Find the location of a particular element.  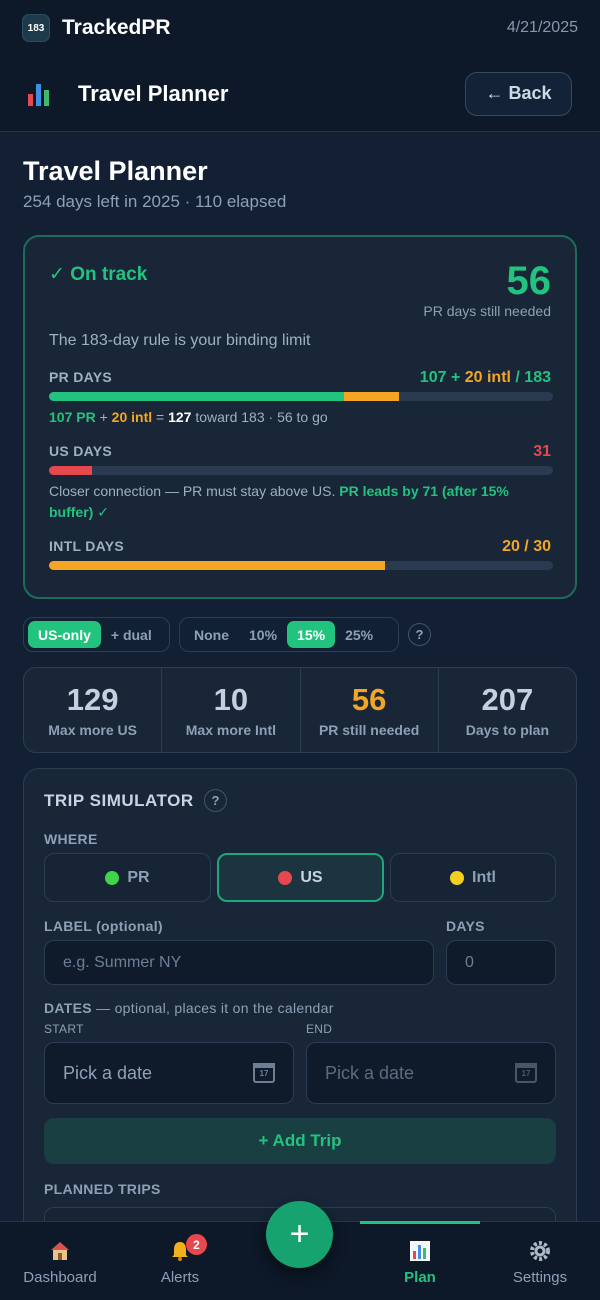

note-total: 127 is located at coordinates (180, 417).